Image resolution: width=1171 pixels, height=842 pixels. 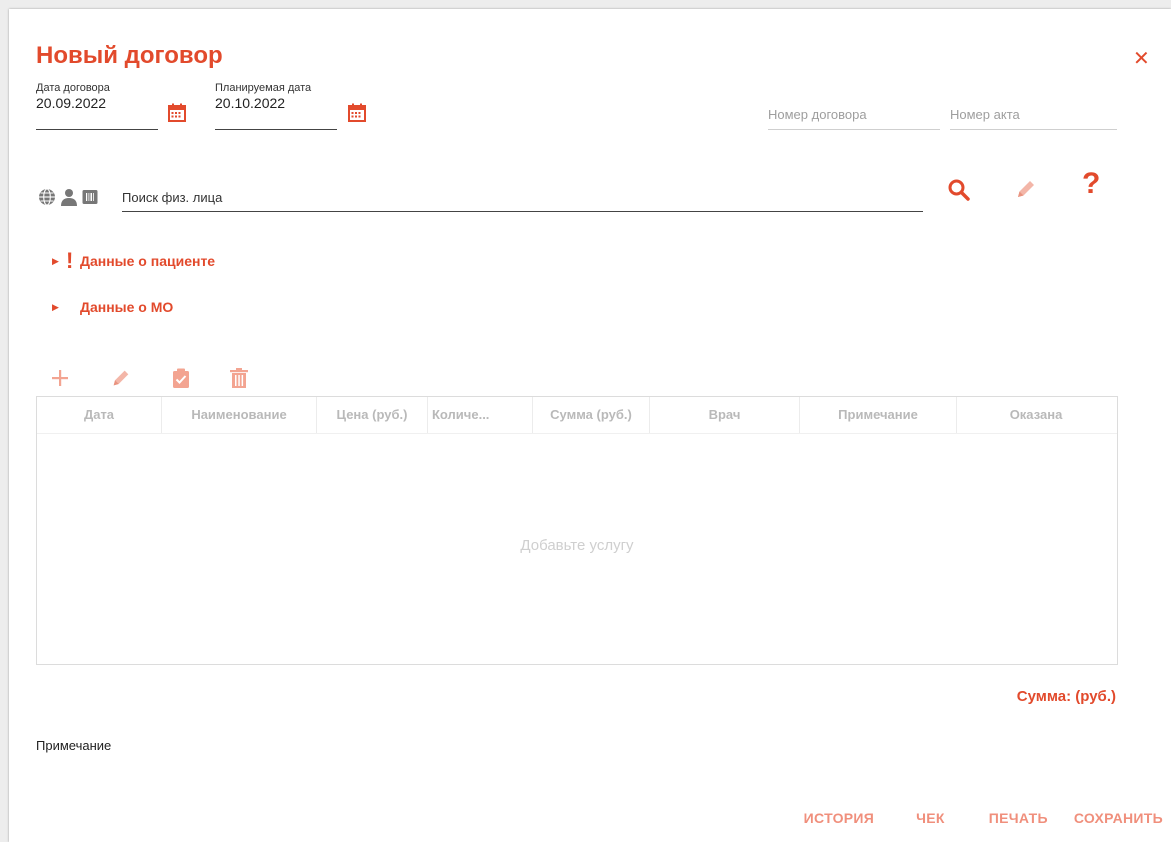 What do you see at coordinates (239, 378) in the screenshot?
I see `trash-icon` at bounding box center [239, 378].